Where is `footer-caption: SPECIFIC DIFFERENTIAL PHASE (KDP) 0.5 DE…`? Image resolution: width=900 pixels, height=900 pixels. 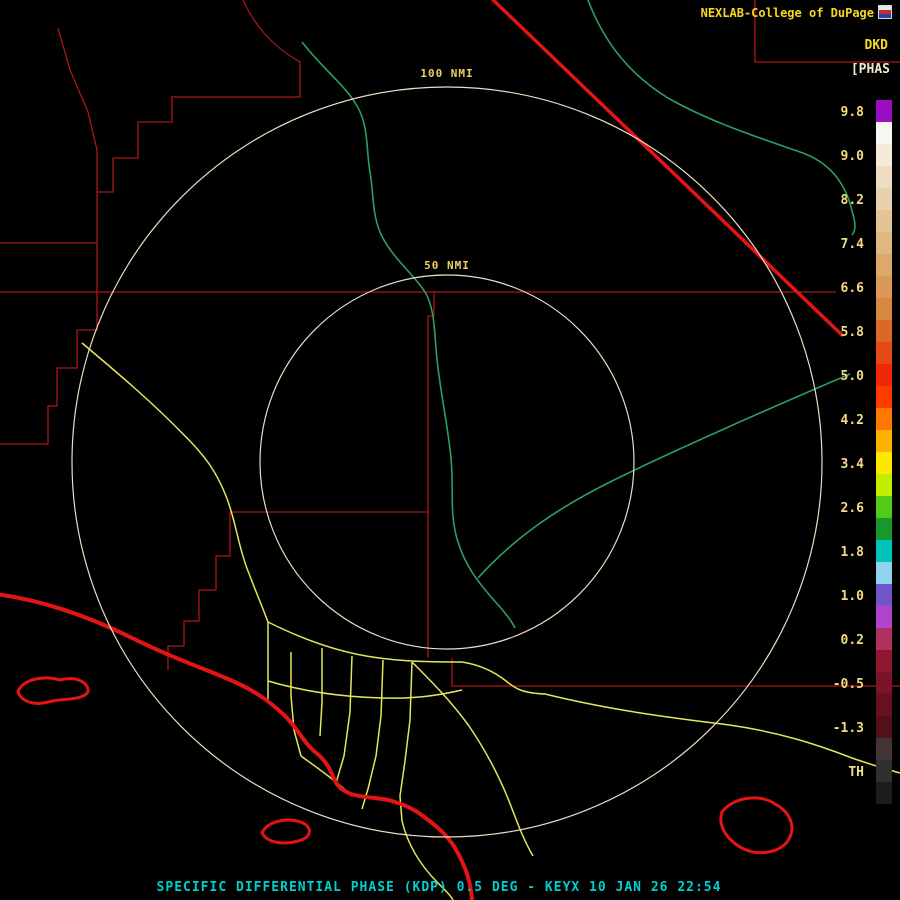 footer-caption: SPECIFIC DIFFERENTIAL PHASE (KDP) 0.5 DE… is located at coordinates (439, 887).